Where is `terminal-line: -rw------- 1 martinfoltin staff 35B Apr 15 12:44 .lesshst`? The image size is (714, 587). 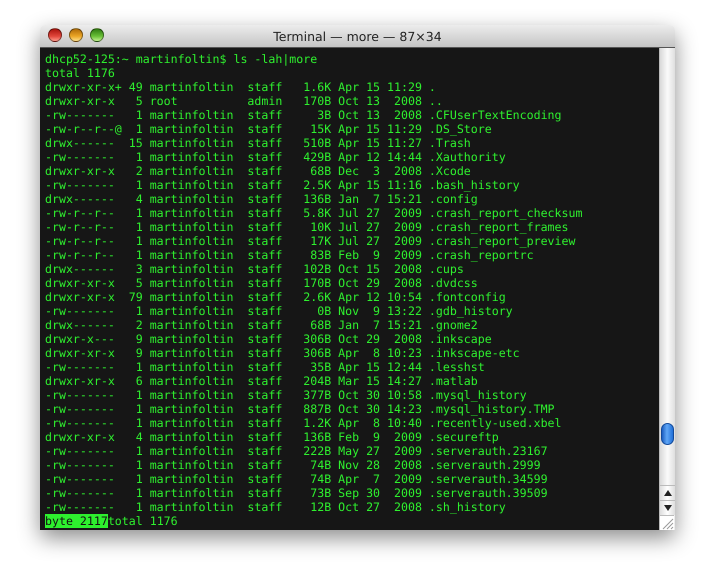
terminal-line: -rw------- 1 martinfoltin staff 35B Apr 15 12:44 .lesshst is located at coordinates (265, 367).